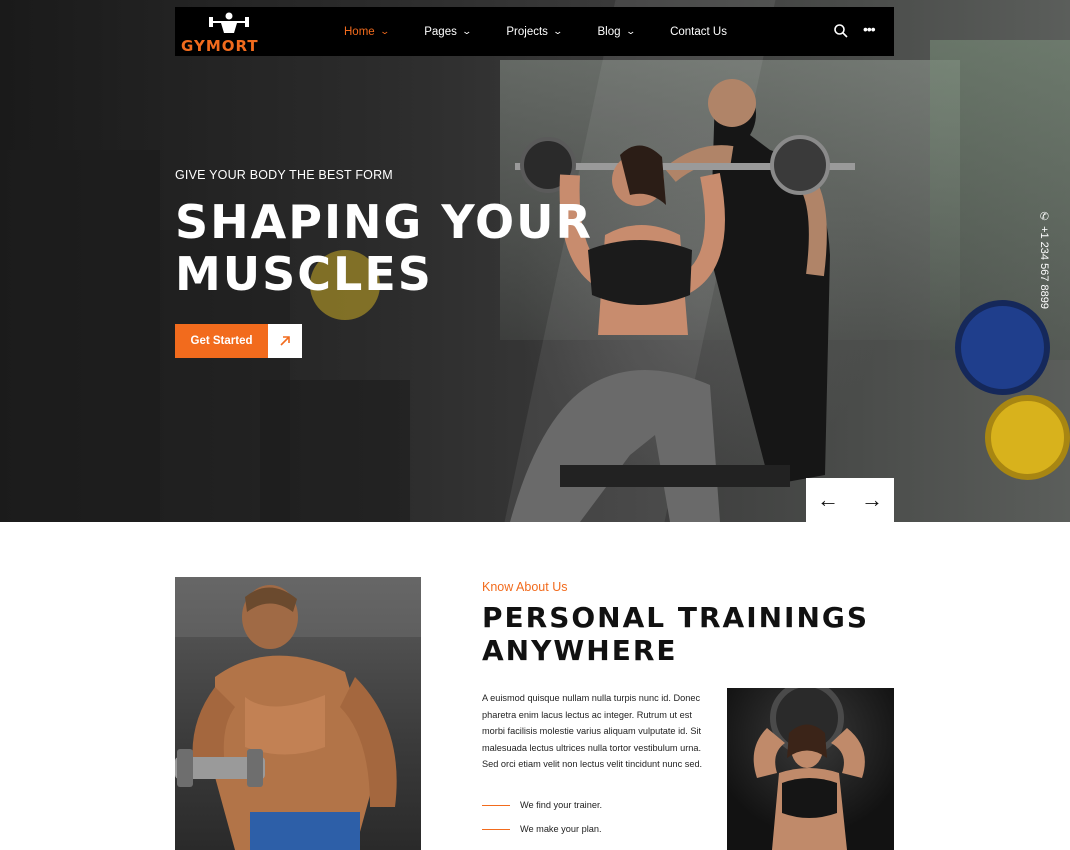 The image size is (1070, 850). I want to click on bodybuilder-photo, so click(298, 713).